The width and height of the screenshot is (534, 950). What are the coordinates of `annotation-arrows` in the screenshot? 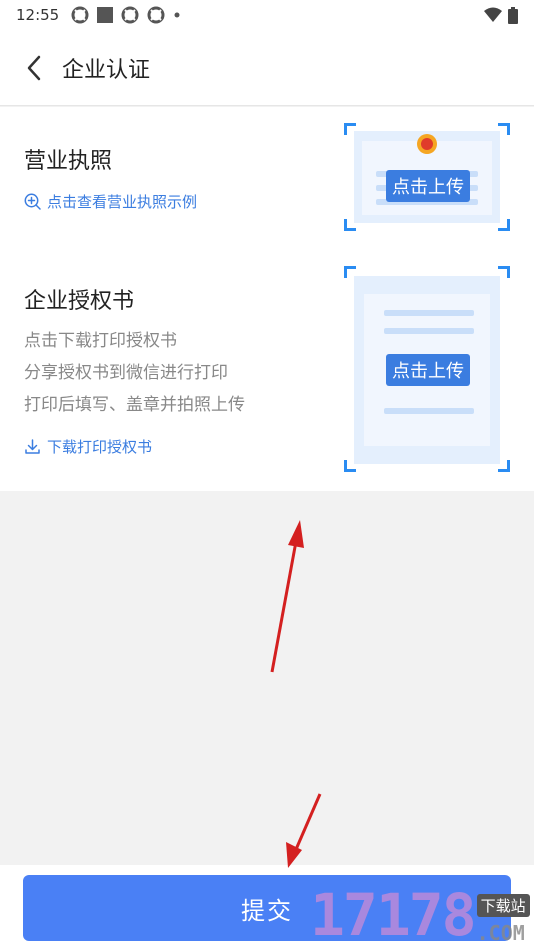 It's located at (296, 694).